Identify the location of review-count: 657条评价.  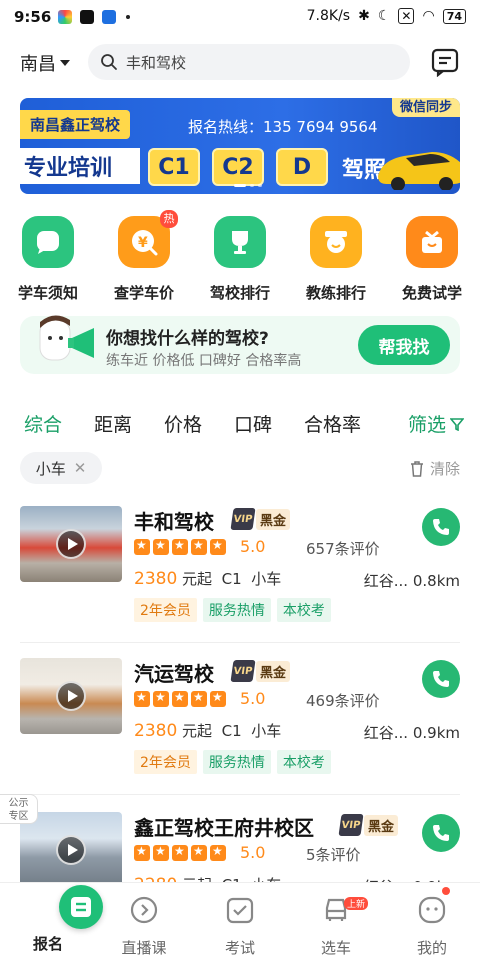
(343, 549).